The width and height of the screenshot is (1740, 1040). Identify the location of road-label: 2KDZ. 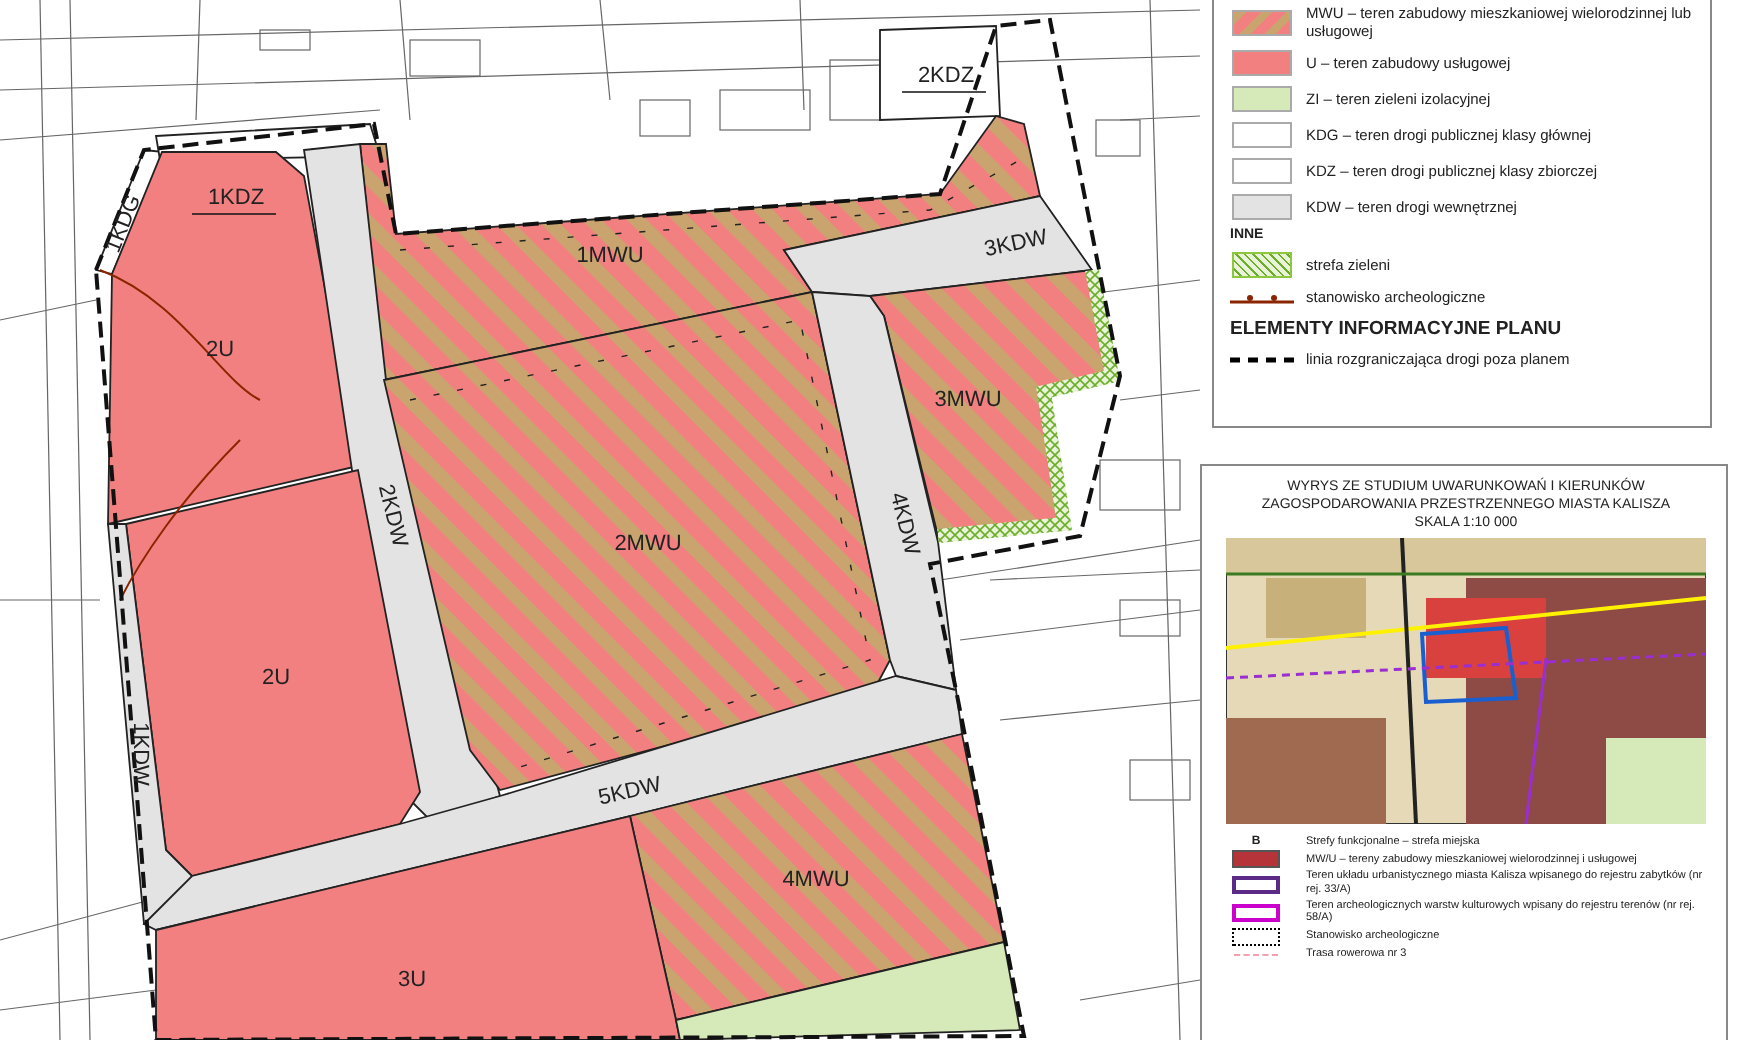
(946, 75).